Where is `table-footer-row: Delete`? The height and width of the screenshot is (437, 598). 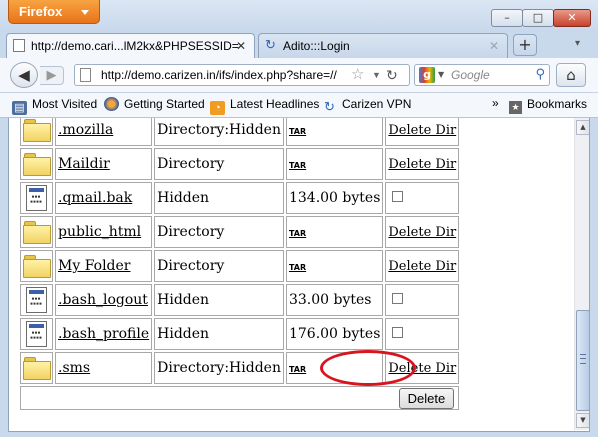 table-footer-row: Delete is located at coordinates (240, 398).